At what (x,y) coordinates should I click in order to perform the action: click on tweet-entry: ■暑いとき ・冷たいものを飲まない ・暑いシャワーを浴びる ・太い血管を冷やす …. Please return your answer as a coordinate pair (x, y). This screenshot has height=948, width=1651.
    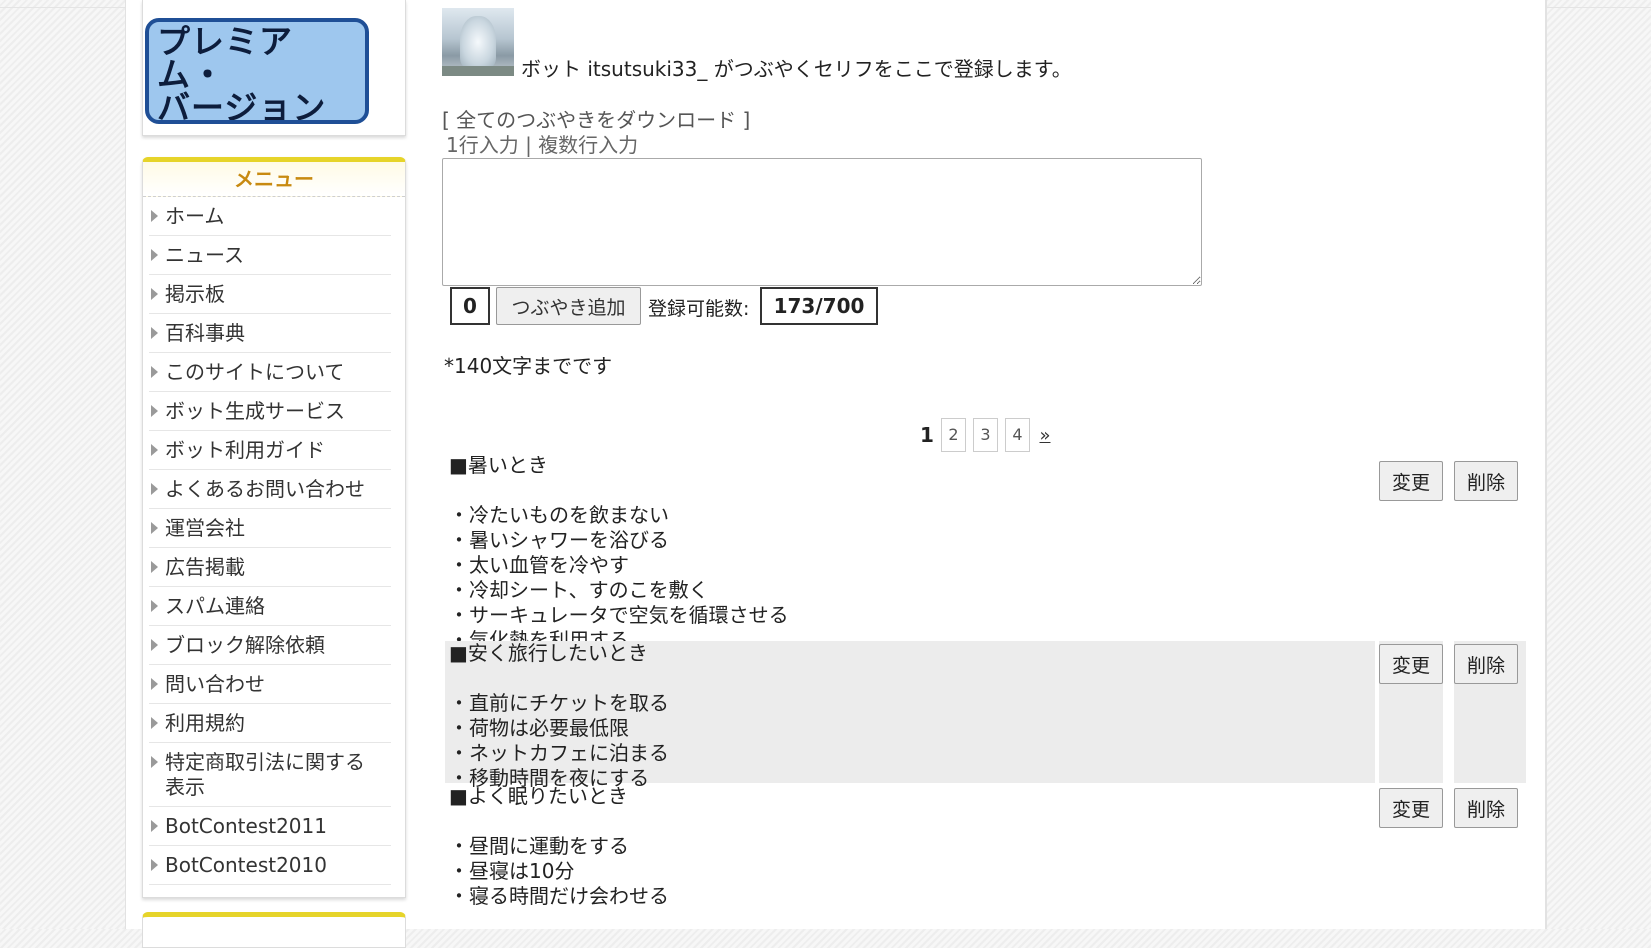
    Looking at the image, I should click on (984, 552).